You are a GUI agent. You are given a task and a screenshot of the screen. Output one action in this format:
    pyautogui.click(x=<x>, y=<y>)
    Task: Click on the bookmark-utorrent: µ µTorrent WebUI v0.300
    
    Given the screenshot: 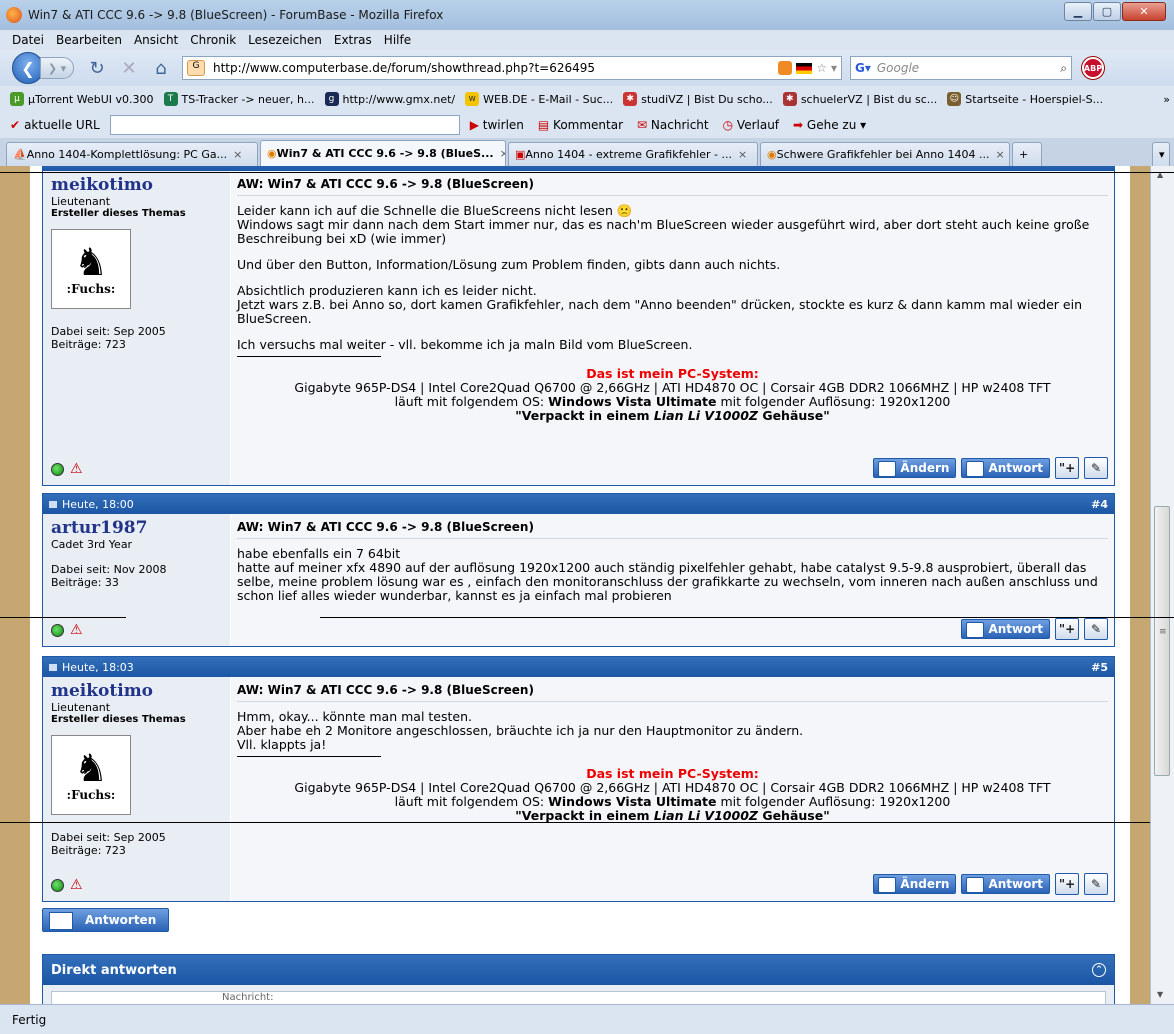 What is the action you would take?
    pyautogui.click(x=82, y=99)
    